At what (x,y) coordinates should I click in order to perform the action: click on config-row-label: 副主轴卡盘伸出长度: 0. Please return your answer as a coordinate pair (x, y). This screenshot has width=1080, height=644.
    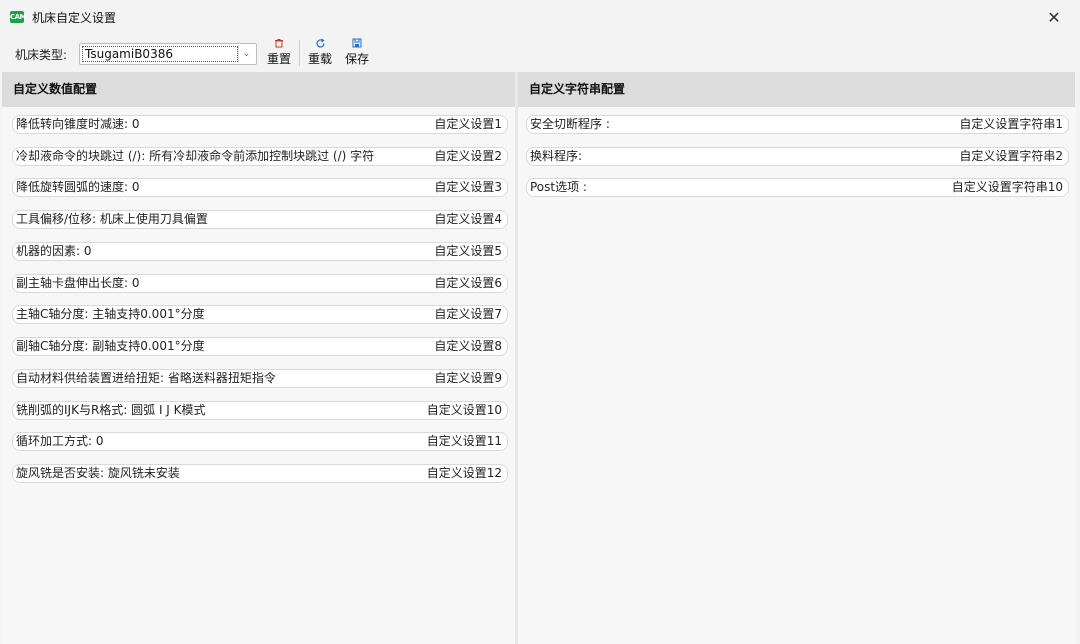
    Looking at the image, I should click on (78, 283).